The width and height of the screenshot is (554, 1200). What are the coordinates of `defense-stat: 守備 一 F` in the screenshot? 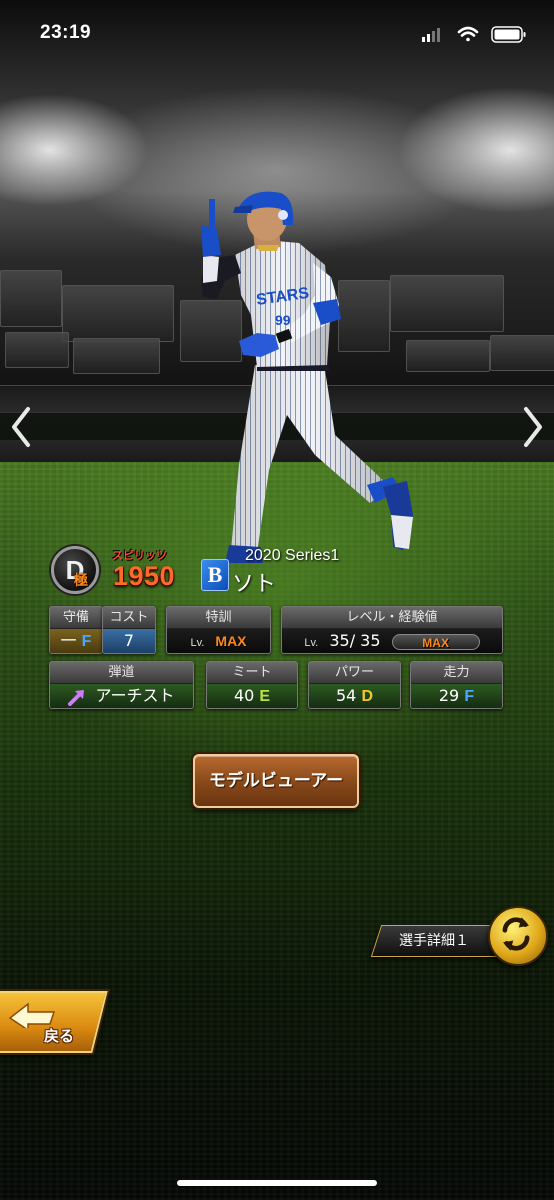 It's located at (76, 630).